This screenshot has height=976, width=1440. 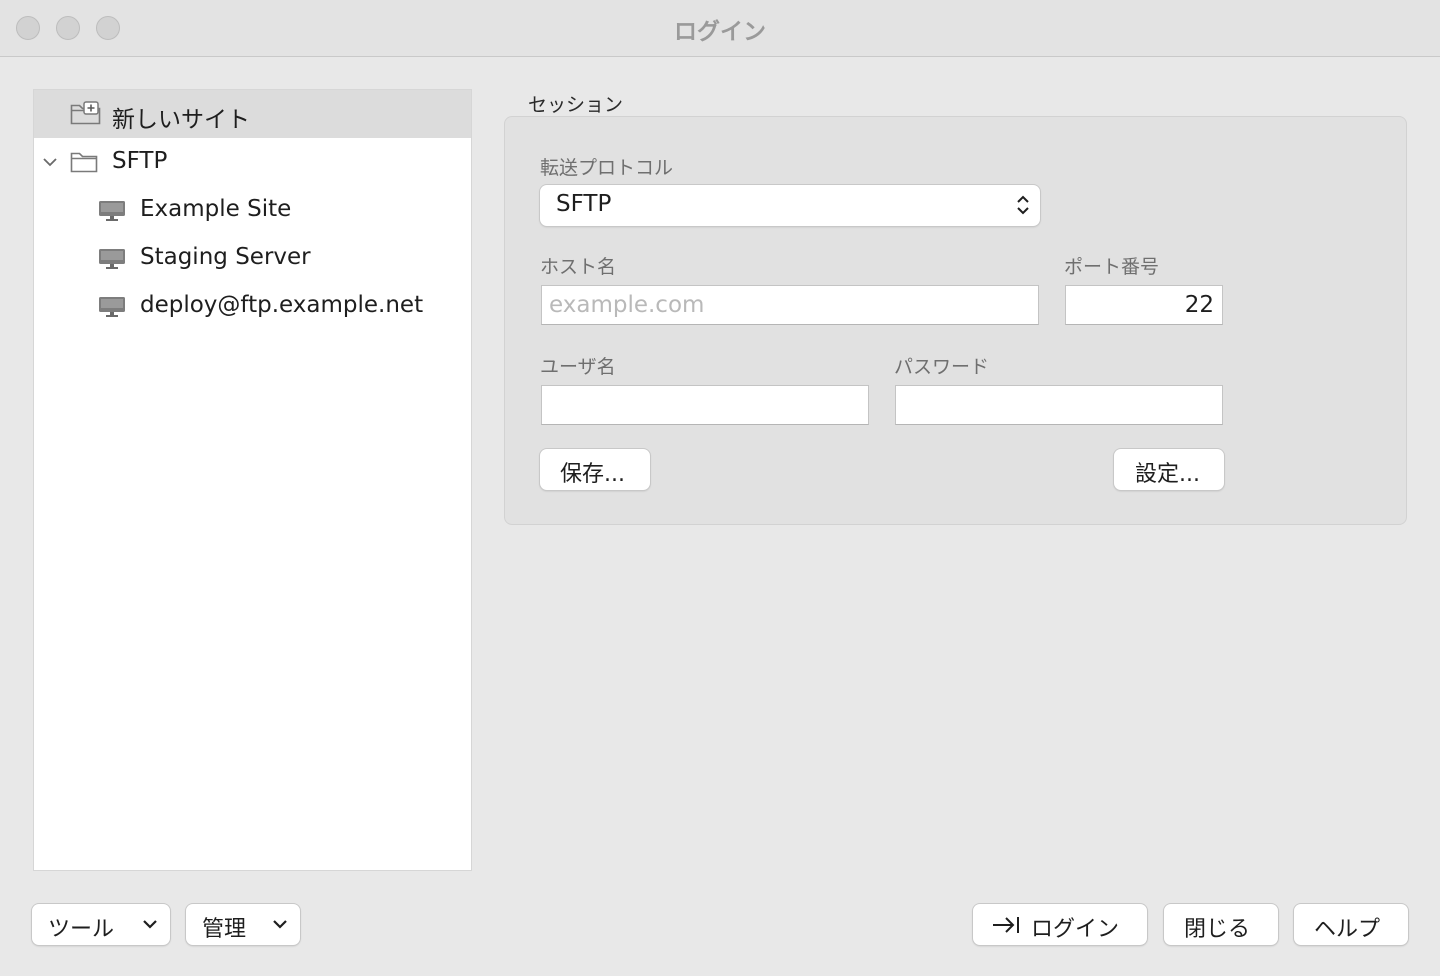 What do you see at coordinates (225, 257) in the screenshot?
I see `tree-label-site: Staging Server` at bounding box center [225, 257].